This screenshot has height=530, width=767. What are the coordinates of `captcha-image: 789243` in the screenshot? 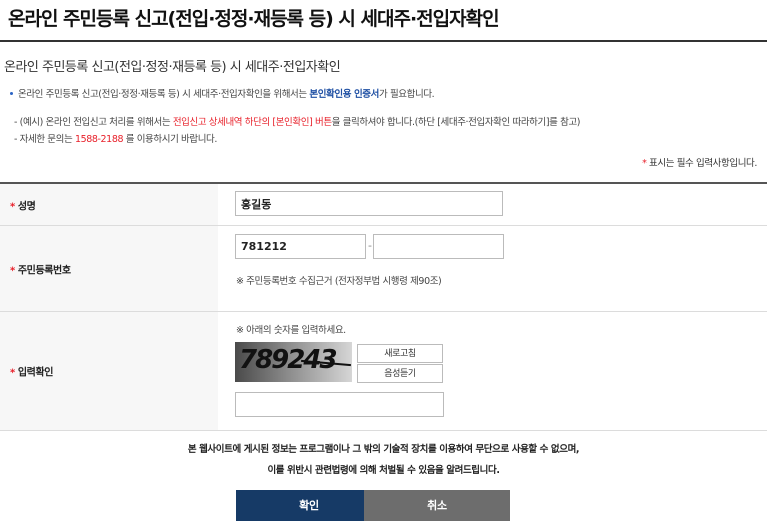 It's located at (293, 362).